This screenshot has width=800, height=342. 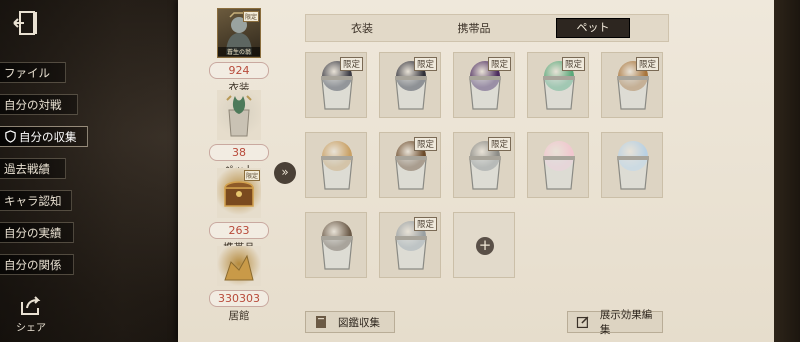 I want to click on summary-accessory: 限定 263 携帯品, so click(x=239, y=211).